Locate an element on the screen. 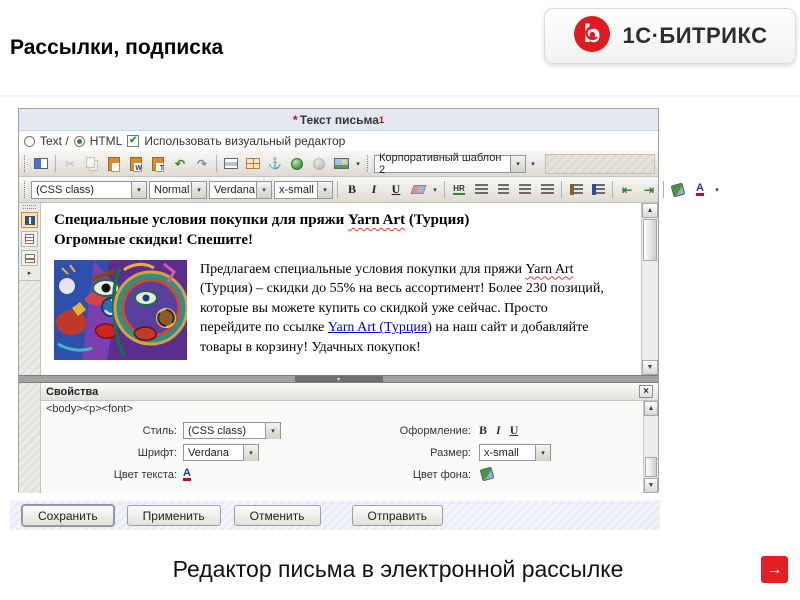 The image size is (800, 600). italic-toggle: I is located at coordinates (498, 430).